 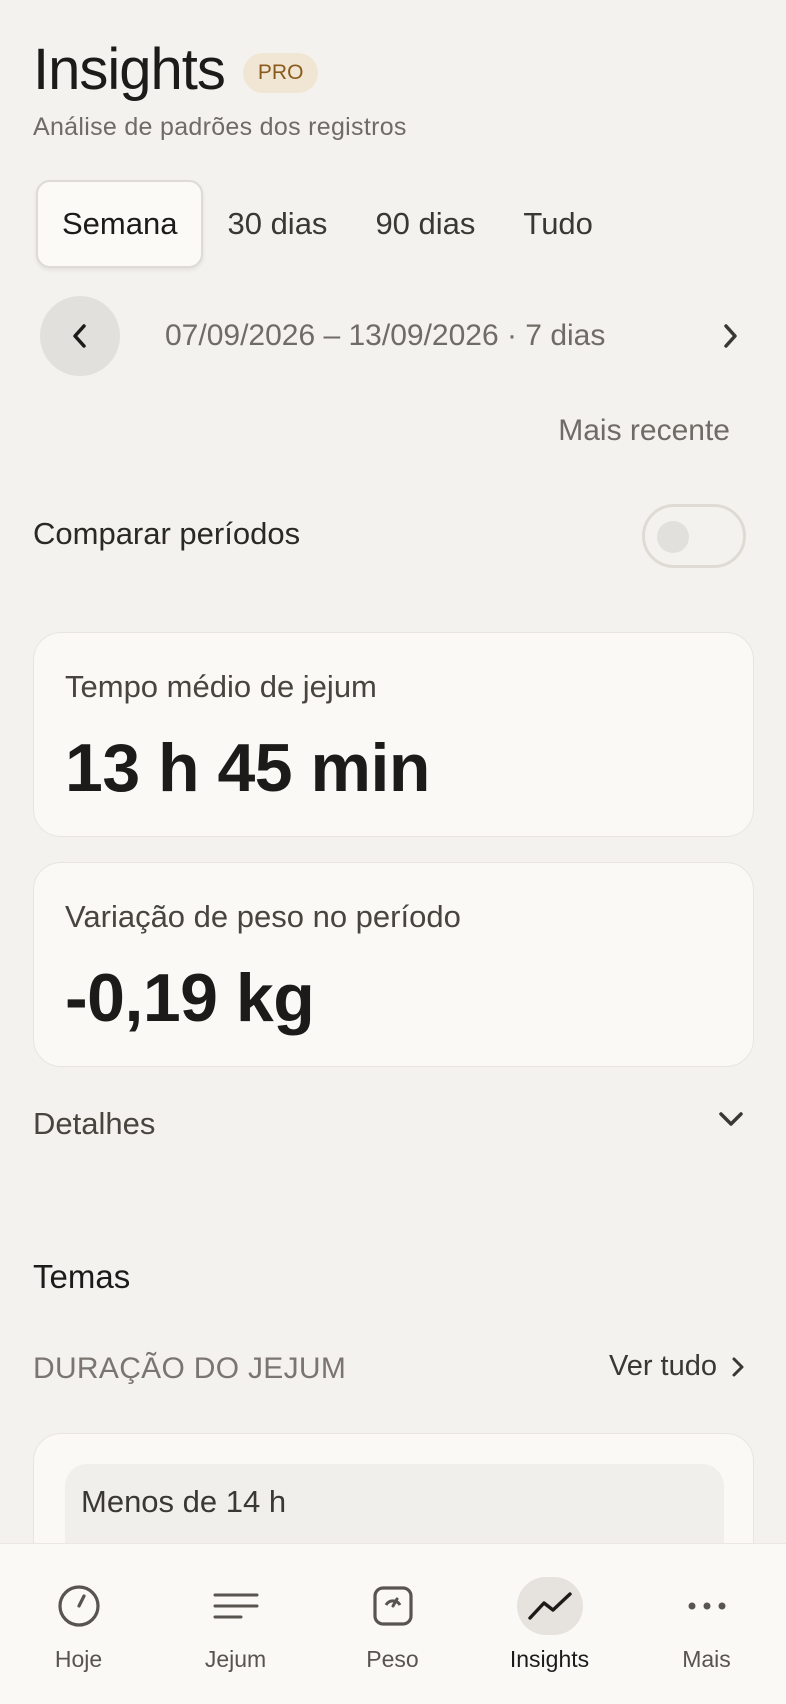 I want to click on previous-period-button, so click(x=80, y=336).